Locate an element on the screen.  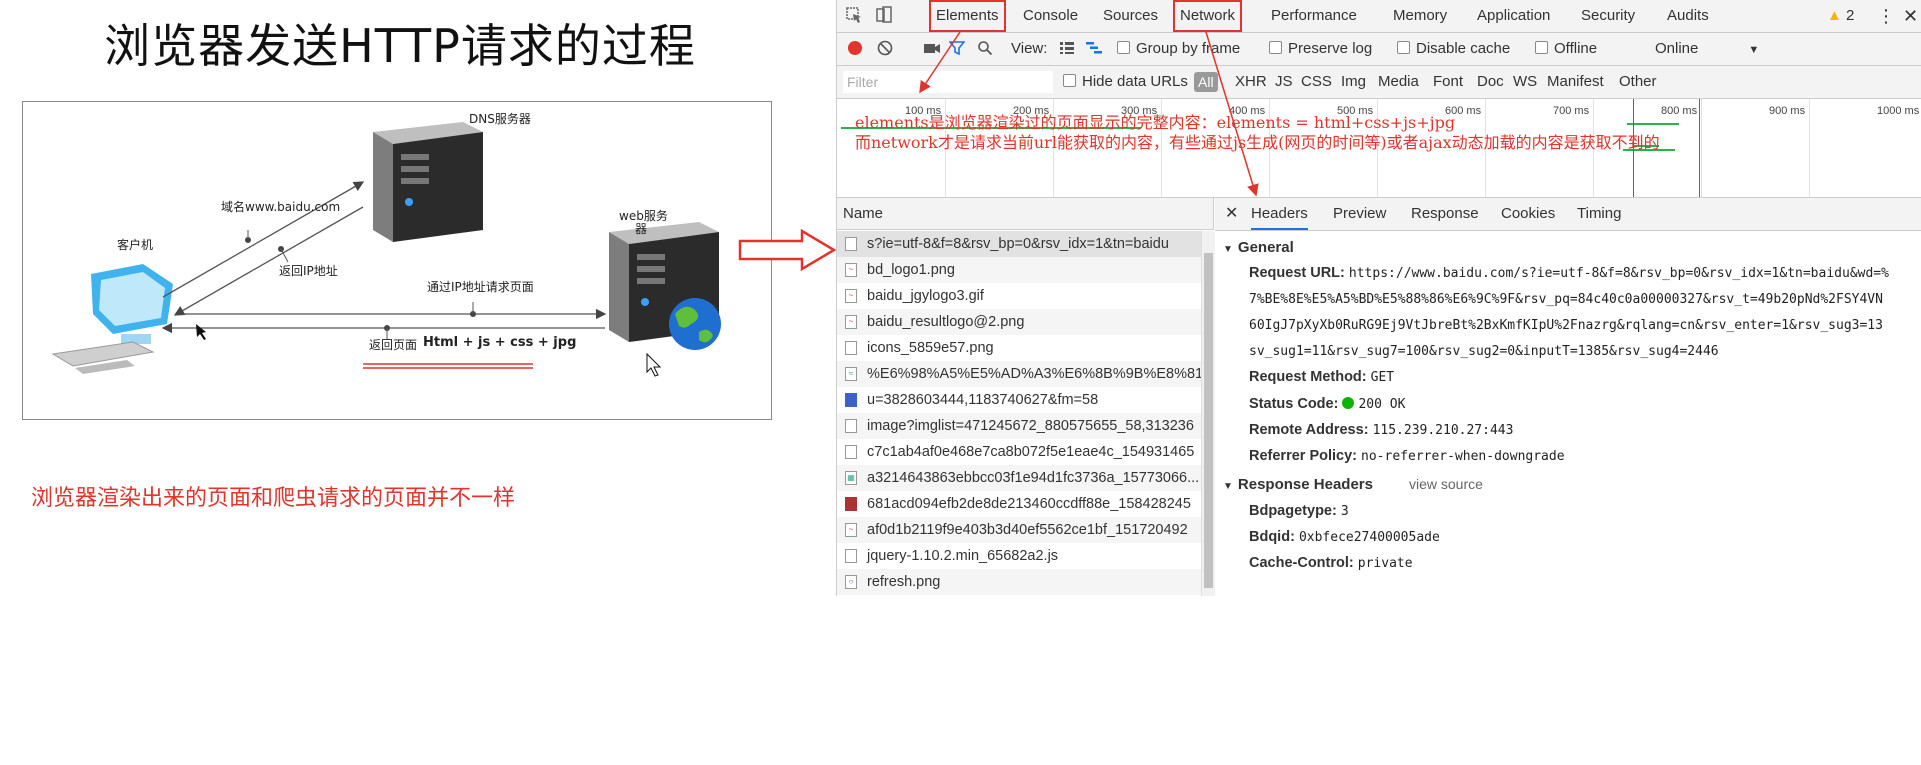
type-filter-js: JS is located at coordinates (1284, 82).